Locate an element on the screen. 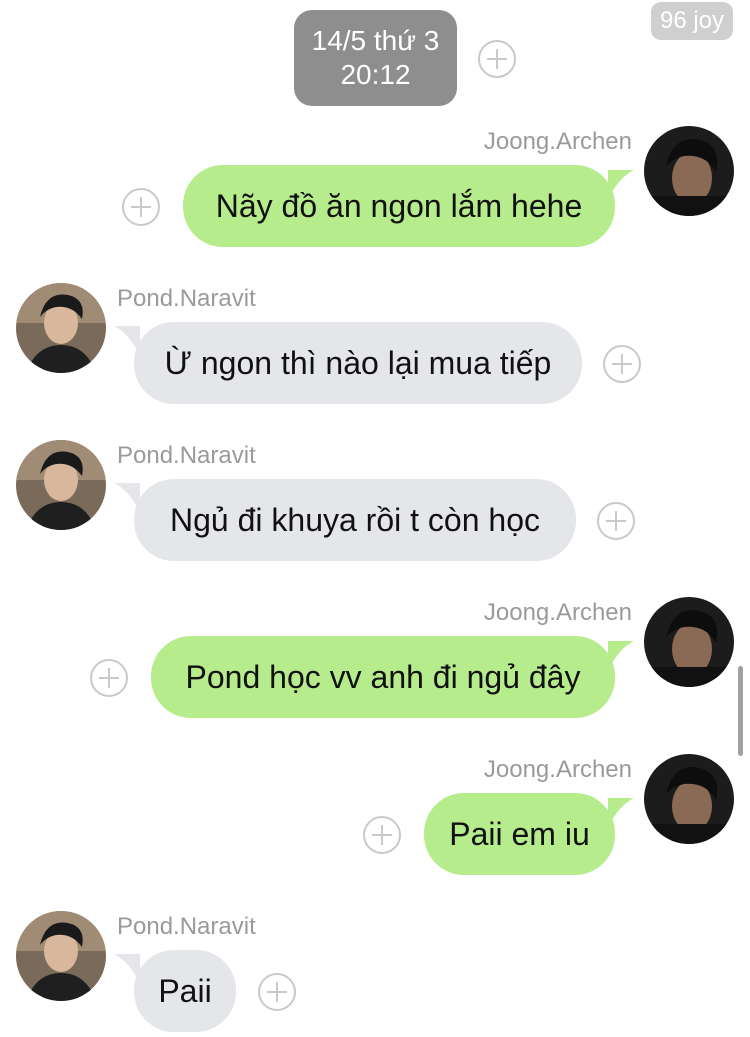 This screenshot has width=750, height=1037. message-bubble: Ngủ đi khuya rồi t còn học is located at coordinates (355, 520).